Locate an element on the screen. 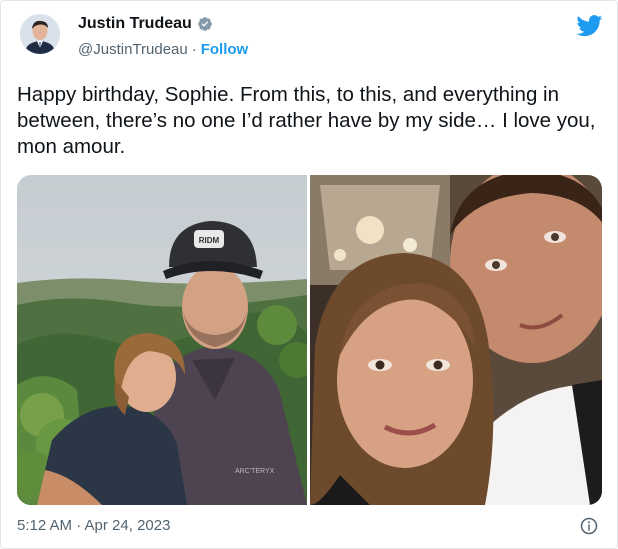 The width and height of the screenshot is (618, 549). info-icon is located at coordinates (589, 526).